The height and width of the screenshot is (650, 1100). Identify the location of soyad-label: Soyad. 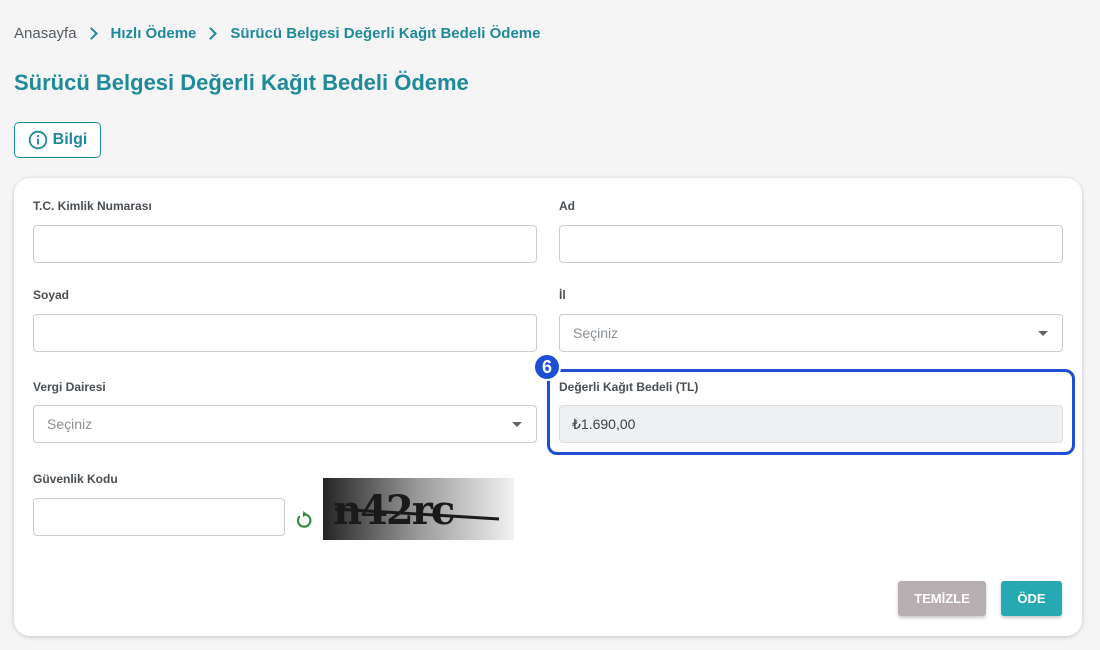
(51, 295).